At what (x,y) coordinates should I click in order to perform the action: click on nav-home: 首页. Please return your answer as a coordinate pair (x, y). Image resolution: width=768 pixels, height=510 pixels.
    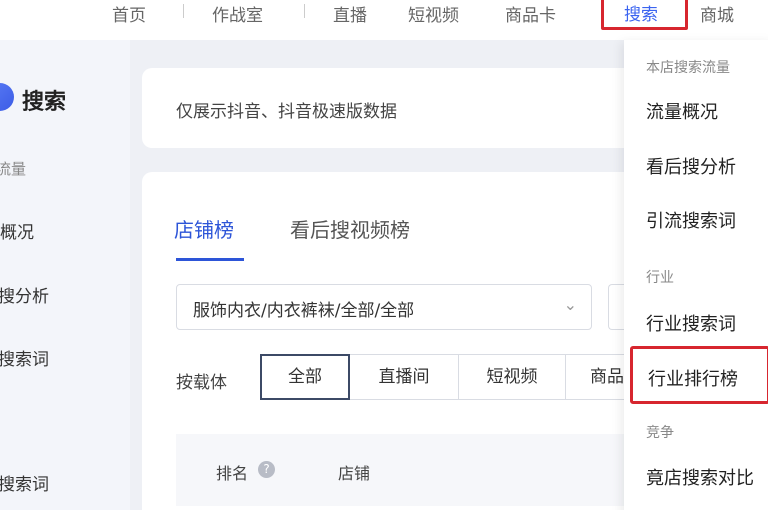
    Looking at the image, I should click on (129, 13).